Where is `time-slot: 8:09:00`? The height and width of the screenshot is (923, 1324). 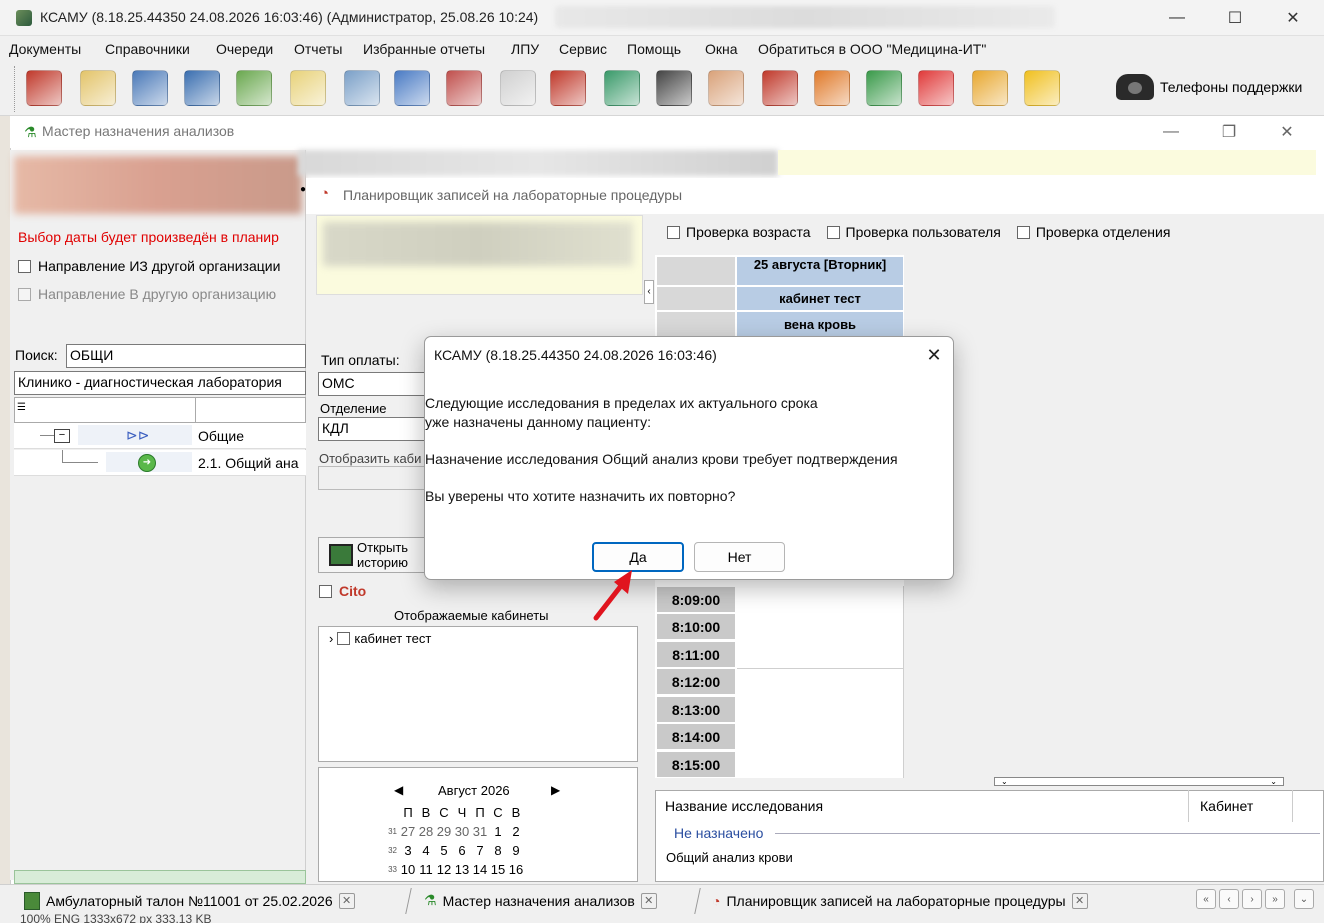 time-slot: 8:09:00 is located at coordinates (696, 599).